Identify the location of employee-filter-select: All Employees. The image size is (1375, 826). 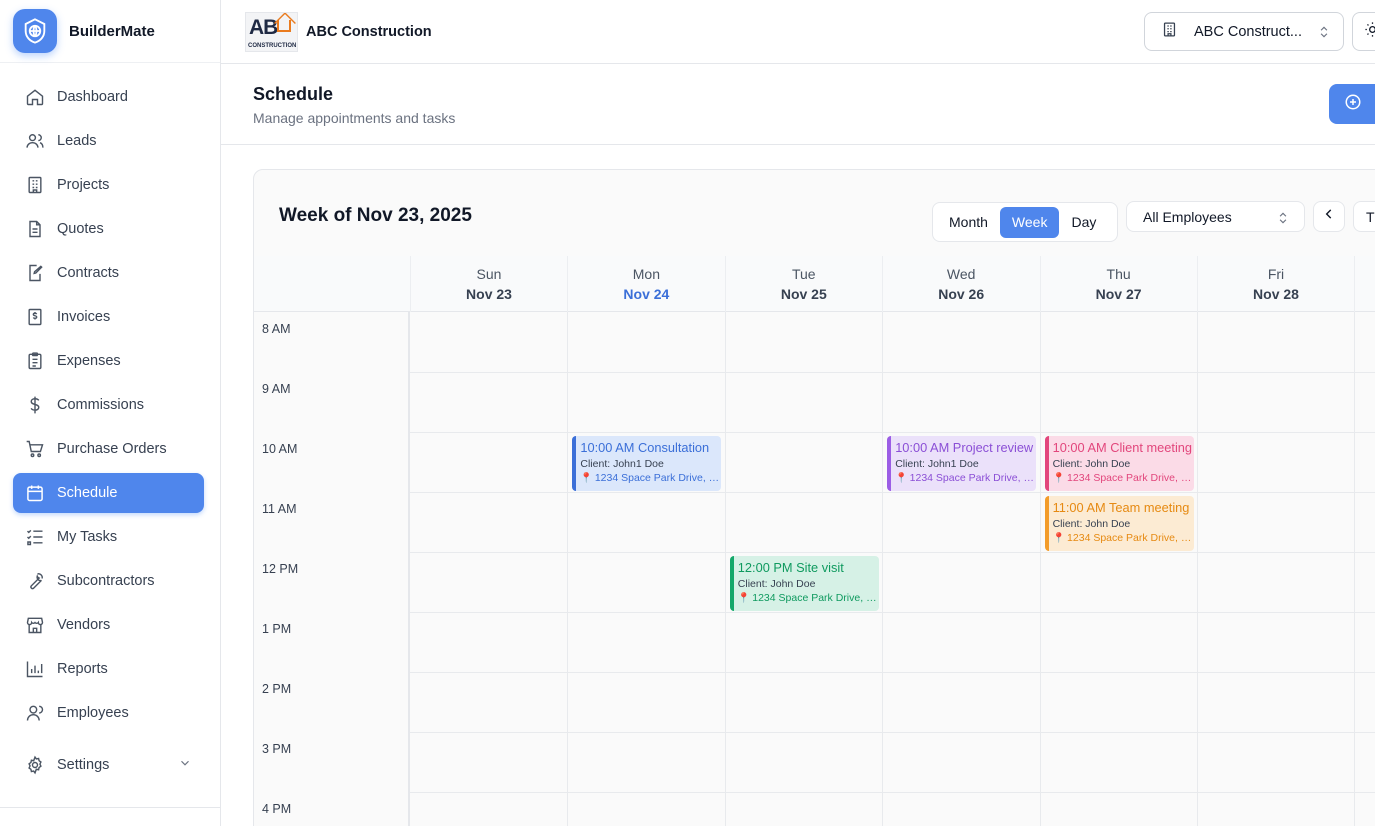
(1215, 216).